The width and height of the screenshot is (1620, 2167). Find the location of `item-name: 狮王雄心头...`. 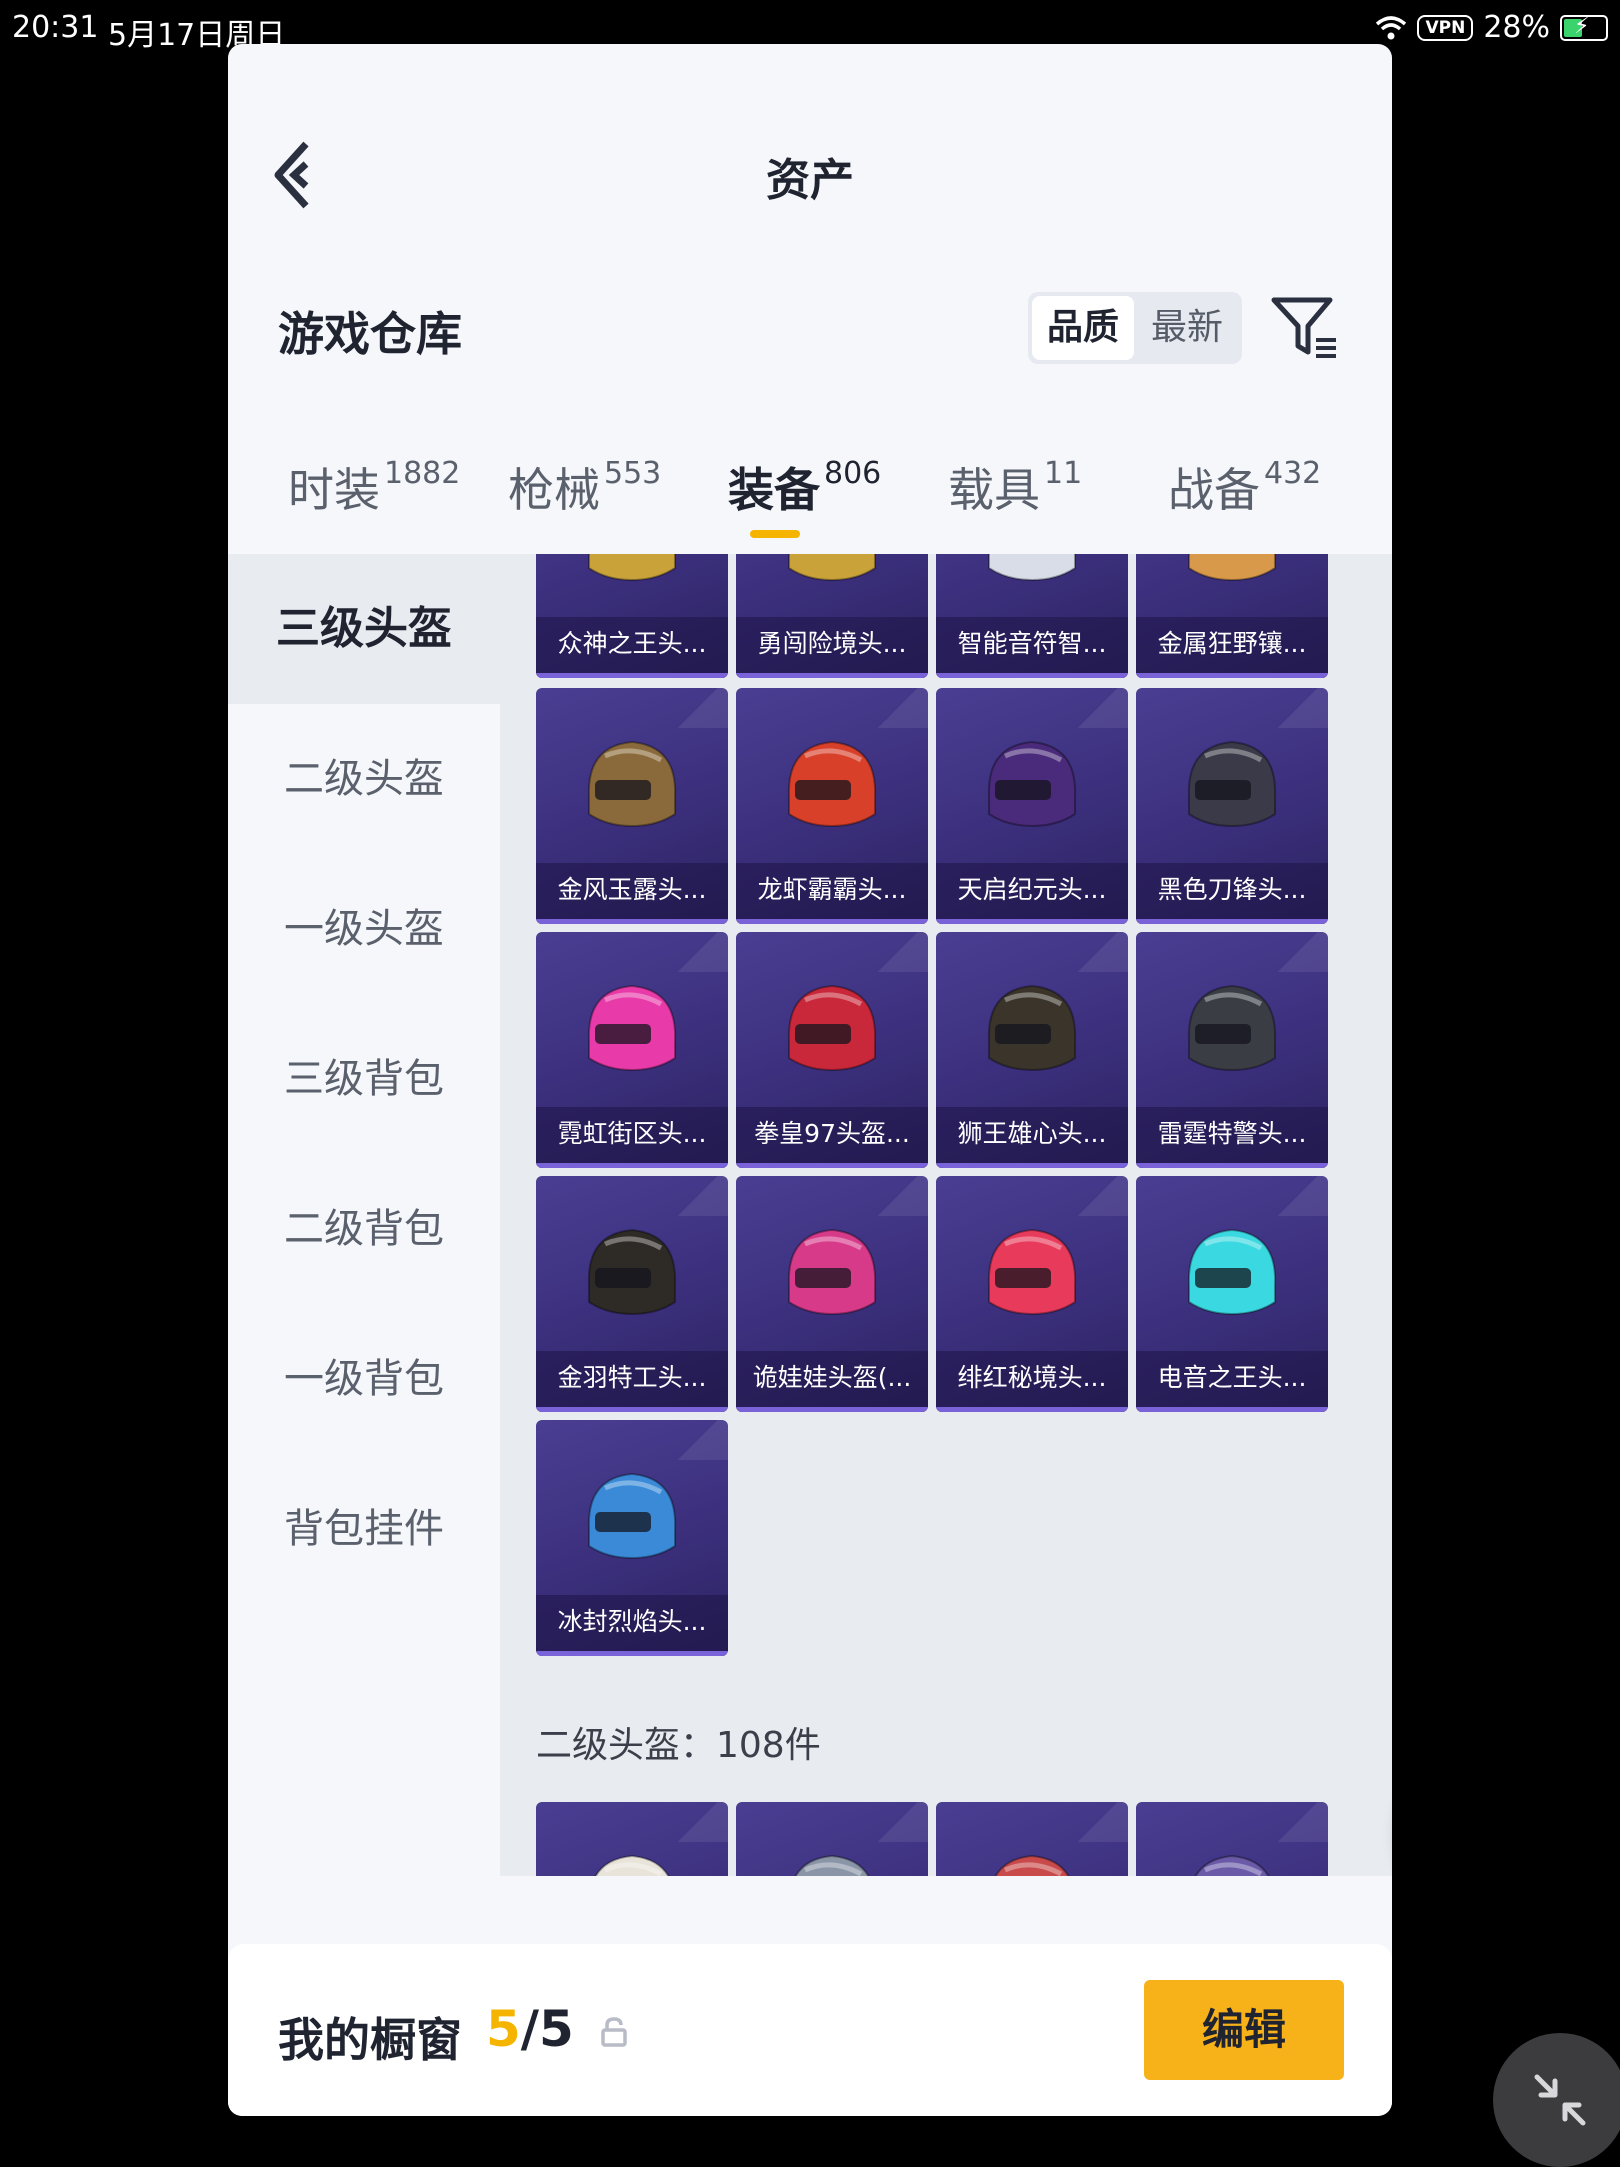

item-name: 狮王雄心头... is located at coordinates (1032, 1137).